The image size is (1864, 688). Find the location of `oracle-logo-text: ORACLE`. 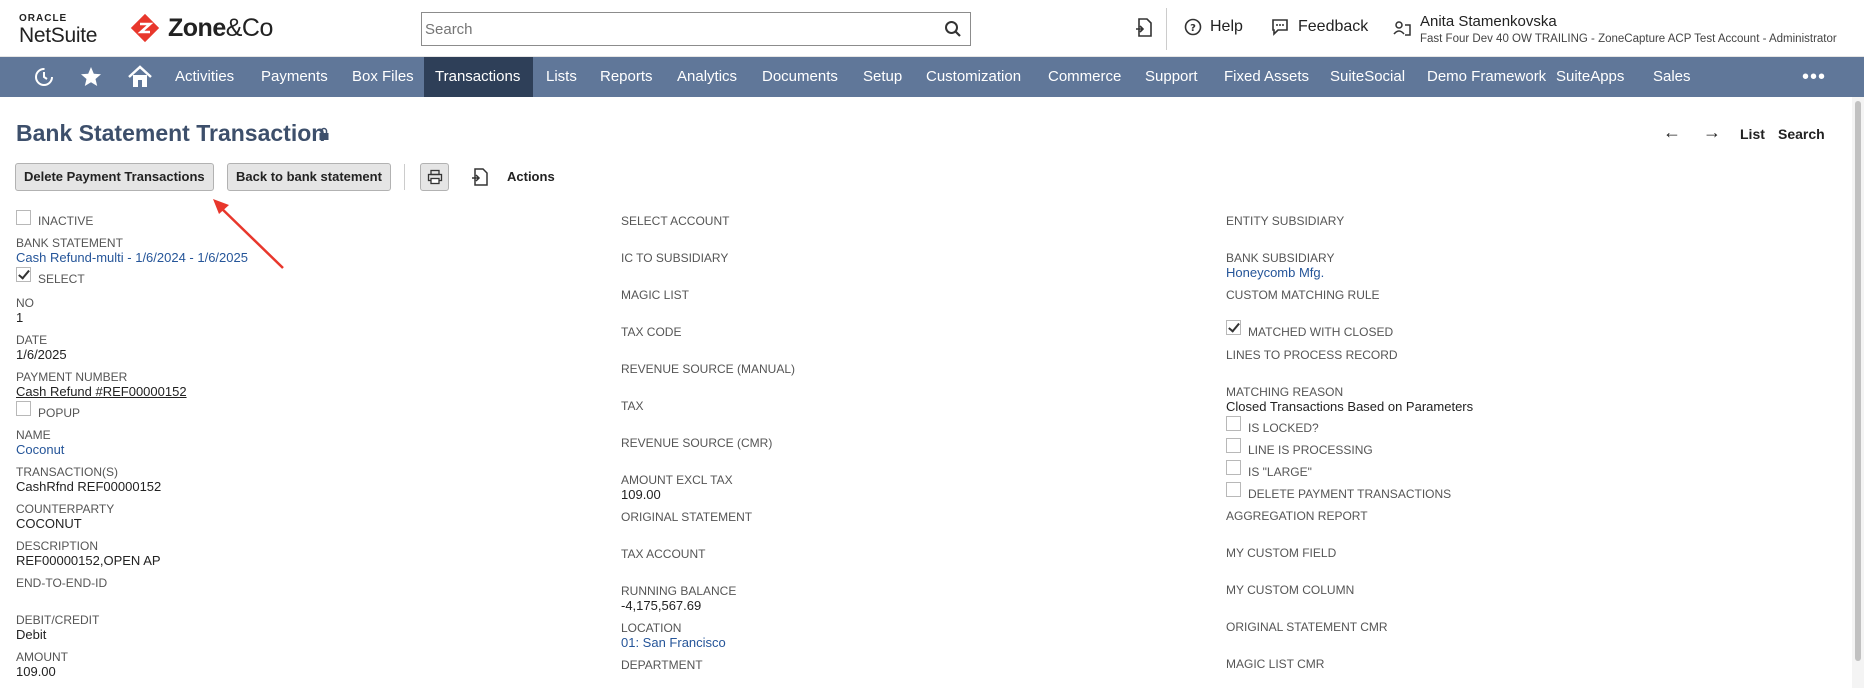

oracle-logo-text: ORACLE is located at coordinates (43, 18).